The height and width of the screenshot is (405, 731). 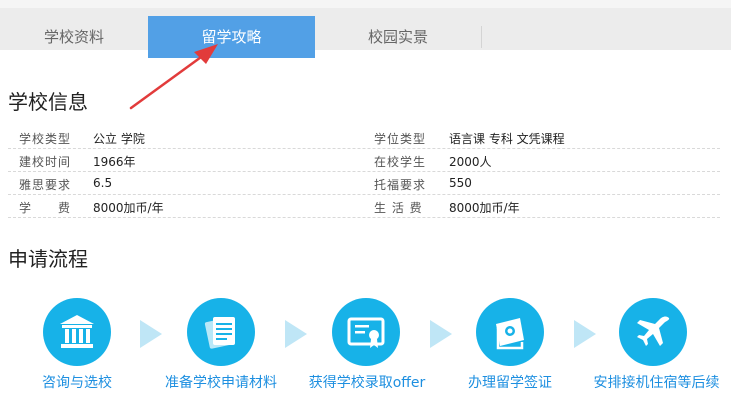 I want to click on step-label: 获得学校录取offer, so click(x=367, y=383).